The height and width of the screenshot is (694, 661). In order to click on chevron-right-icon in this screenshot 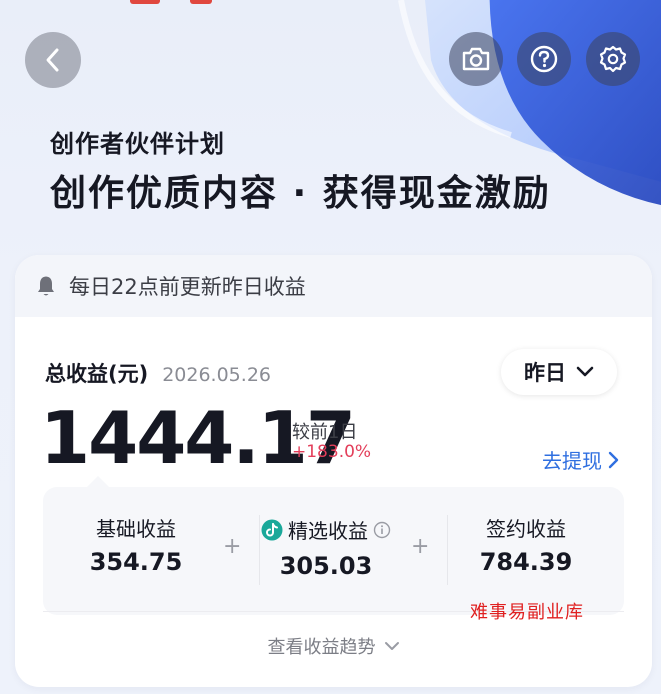, I will do `click(613, 459)`.